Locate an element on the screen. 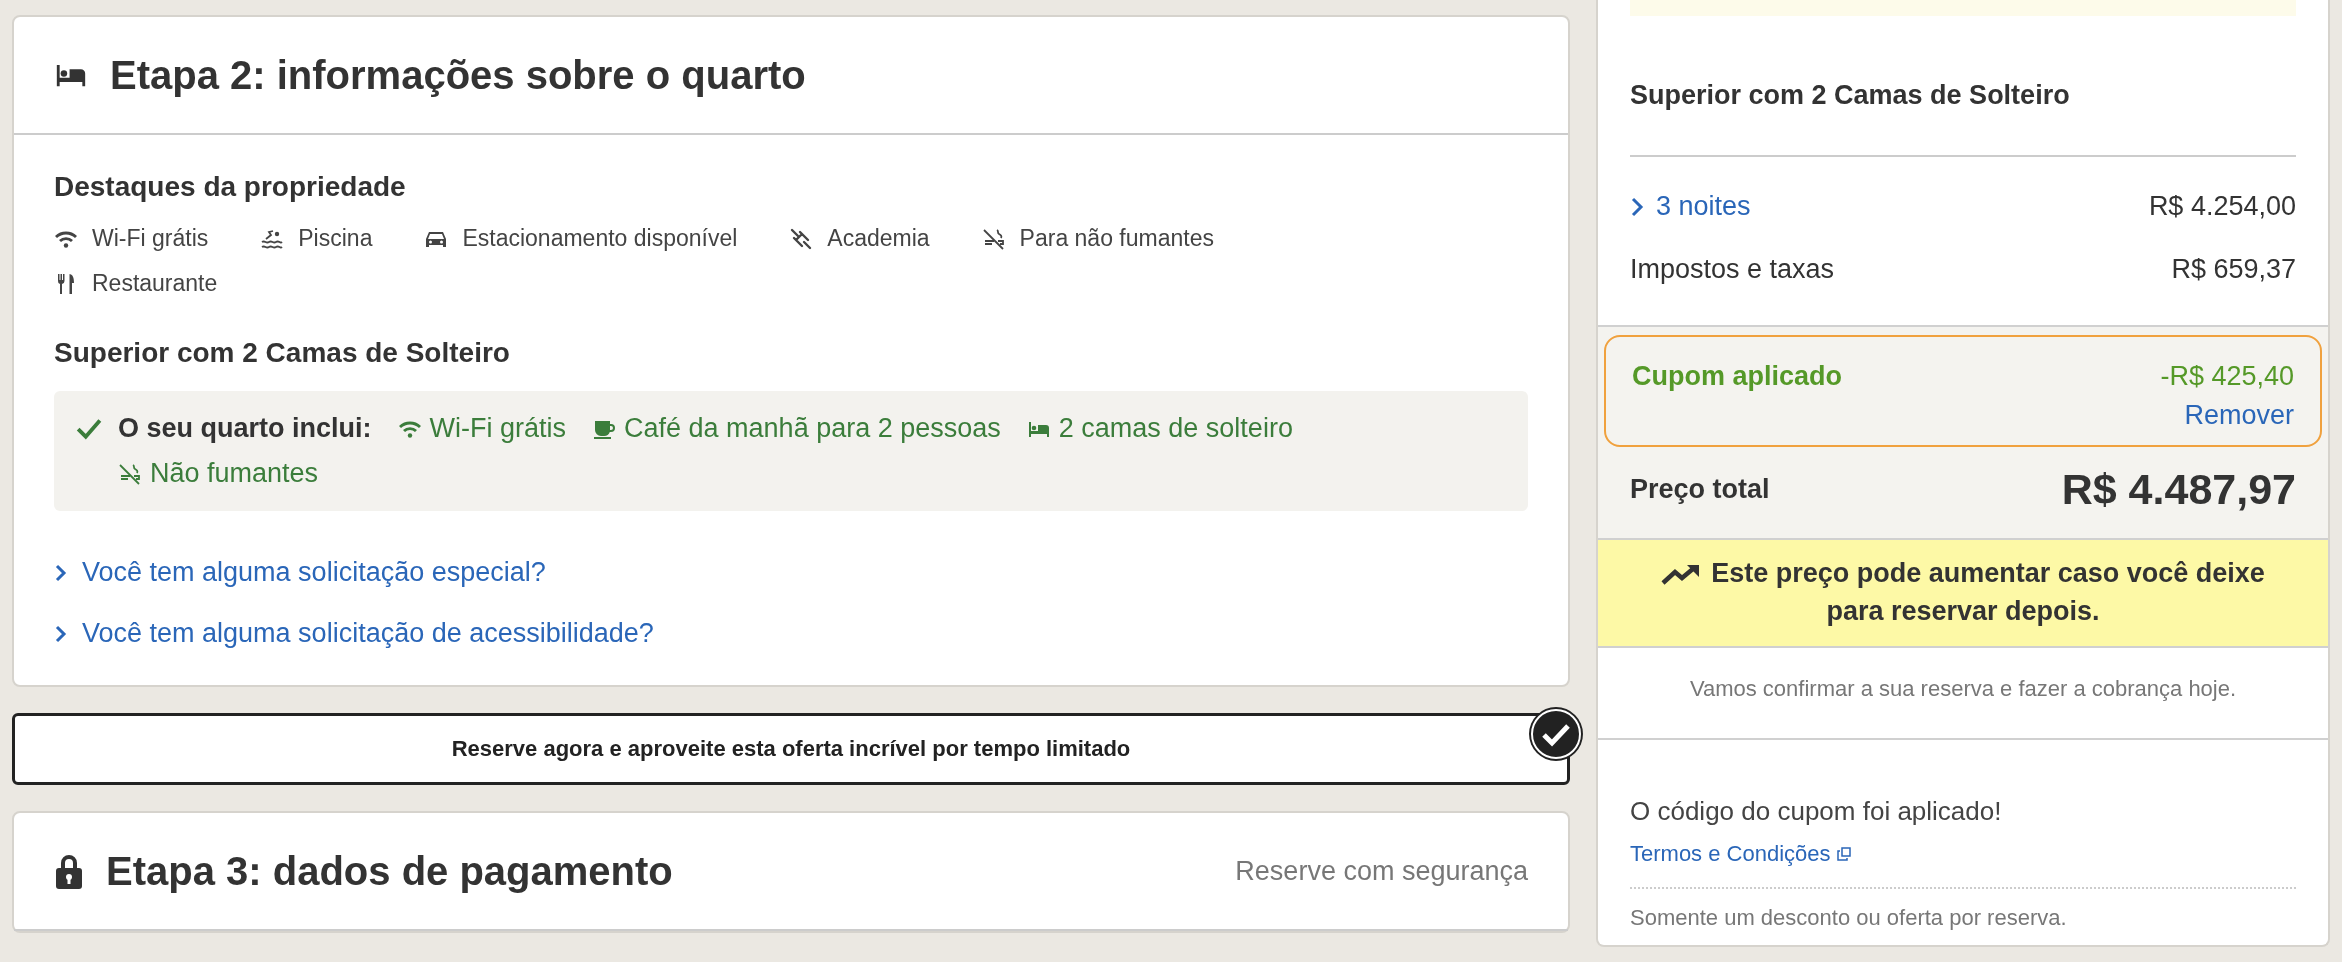 The width and height of the screenshot is (2342, 962). room-name: Superior com 2 Camas de Solteiro is located at coordinates (282, 353).